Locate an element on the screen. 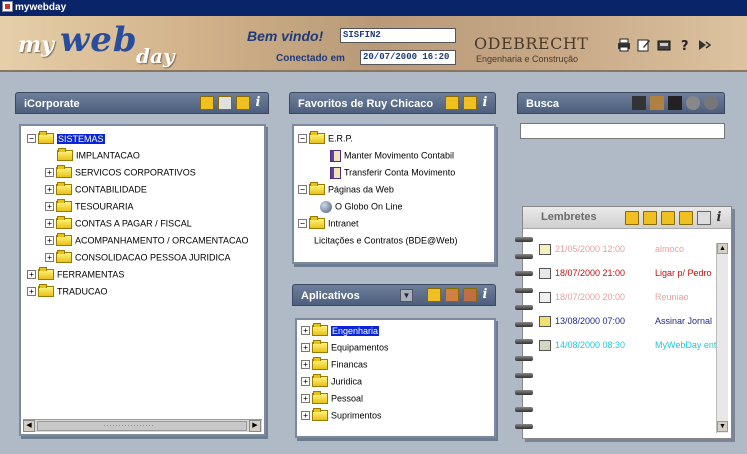 The height and width of the screenshot is (454, 747). note-icon is located at coordinates (545, 322).